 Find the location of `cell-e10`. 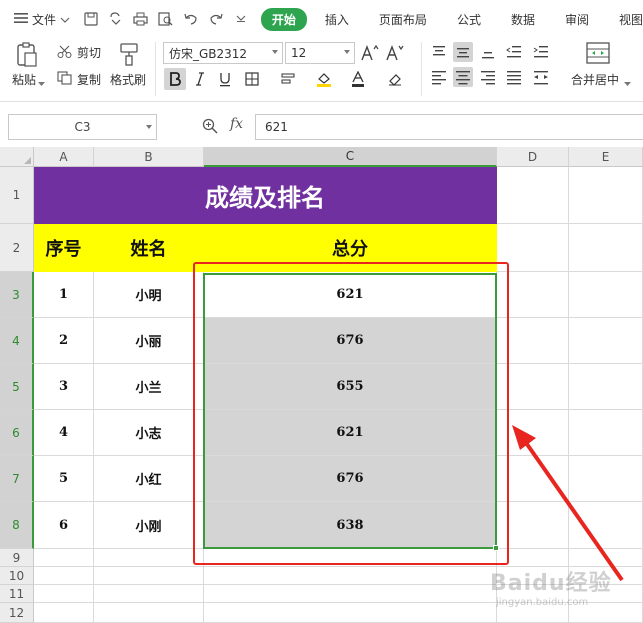

cell-e10 is located at coordinates (606, 576).